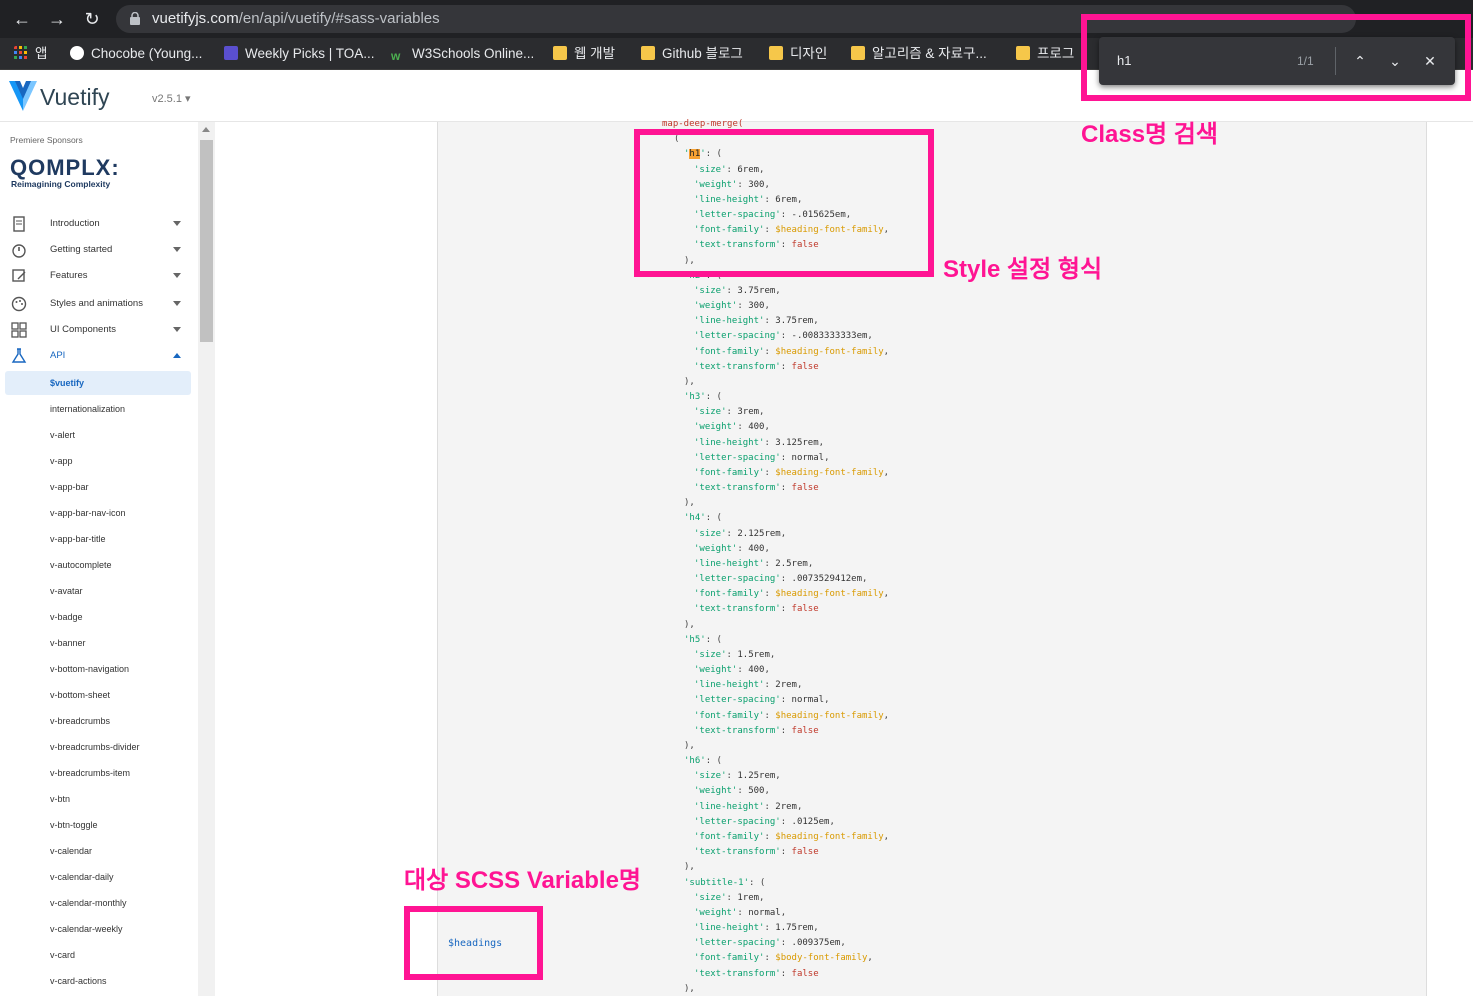 Image resolution: width=1473 pixels, height=996 pixels. What do you see at coordinates (95, 669) in the screenshot?
I see `sidebar-item-v-bottom-navigation: v-bottom-navigation` at bounding box center [95, 669].